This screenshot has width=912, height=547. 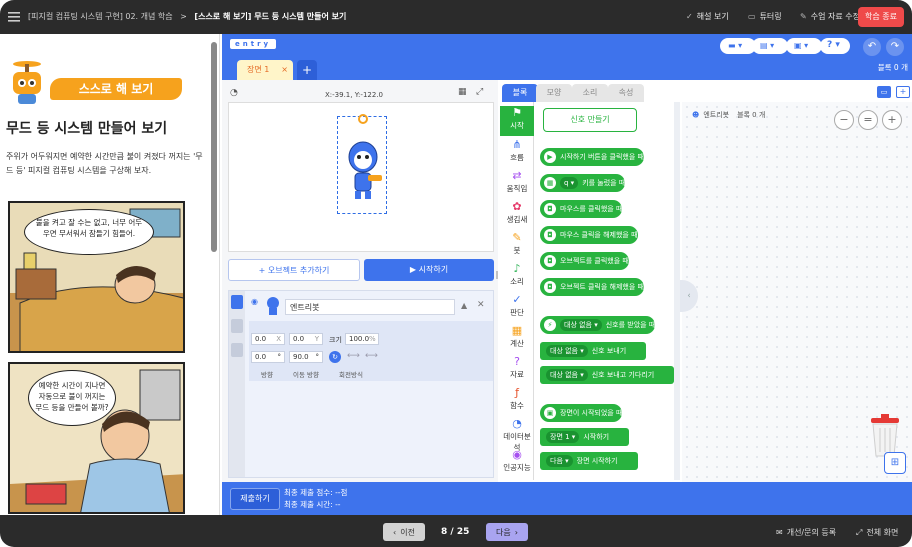 What do you see at coordinates (294, 270) in the screenshot?
I see `add-object-button: + 오브젝트 추가하기` at bounding box center [294, 270].